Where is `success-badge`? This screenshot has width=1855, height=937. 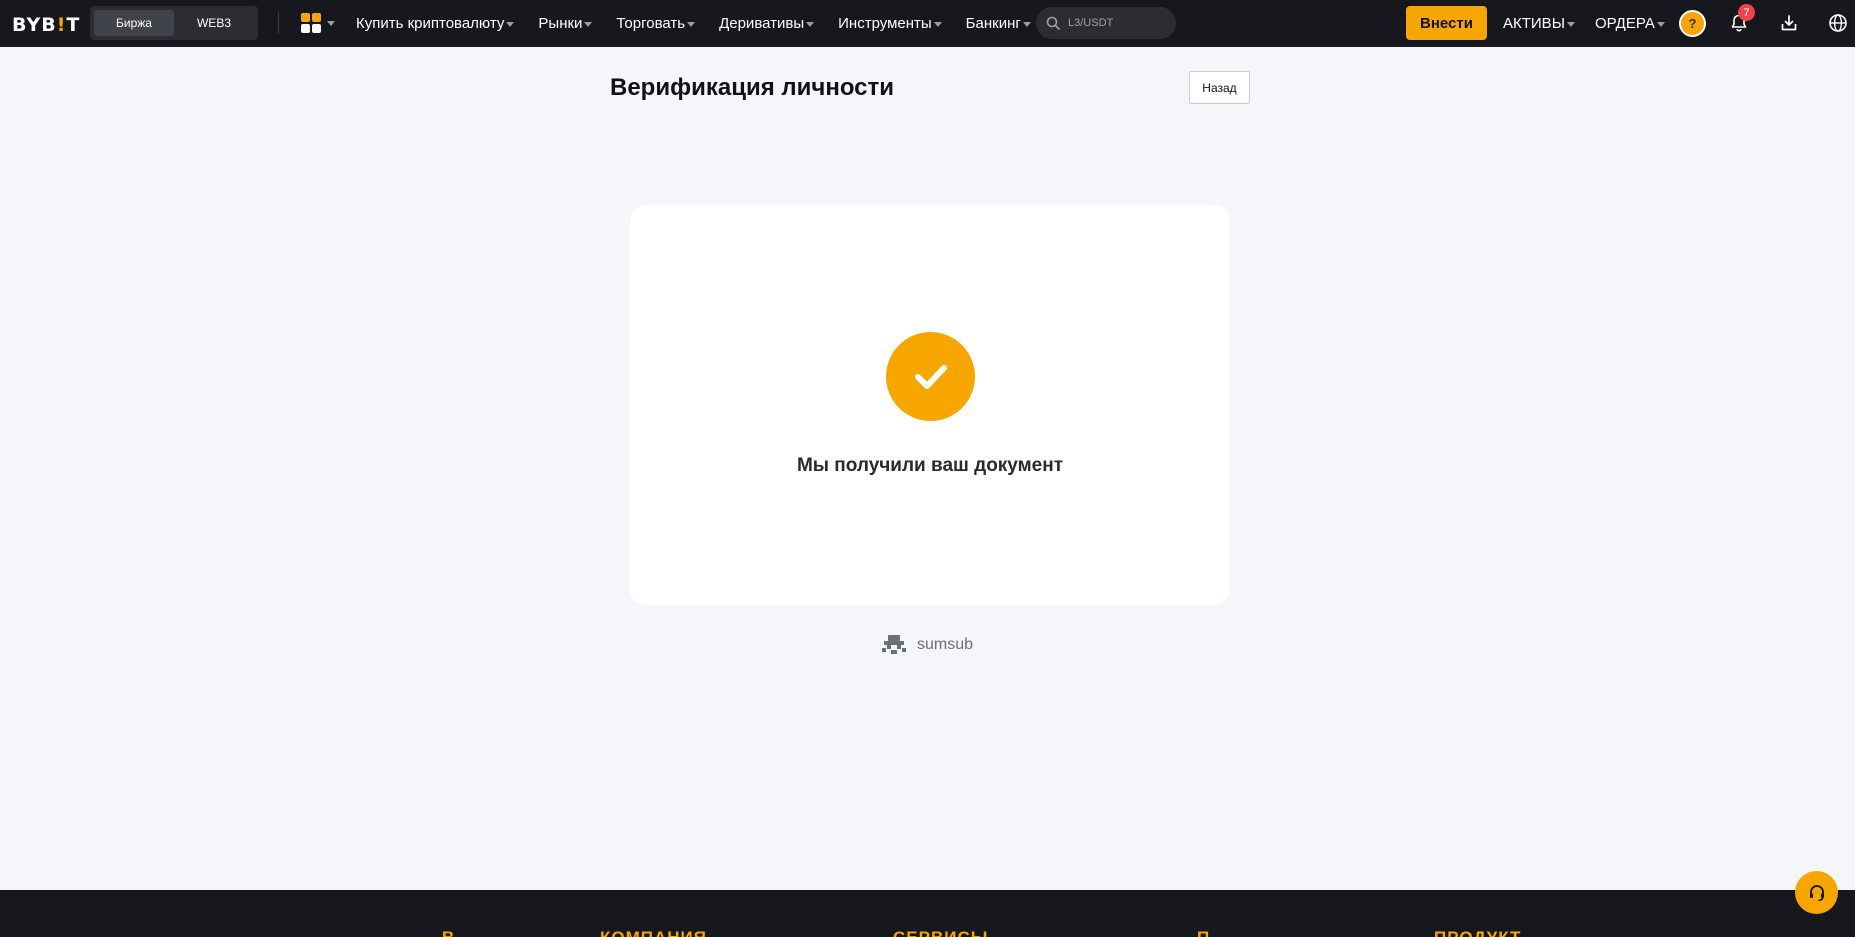
success-badge is located at coordinates (930, 376).